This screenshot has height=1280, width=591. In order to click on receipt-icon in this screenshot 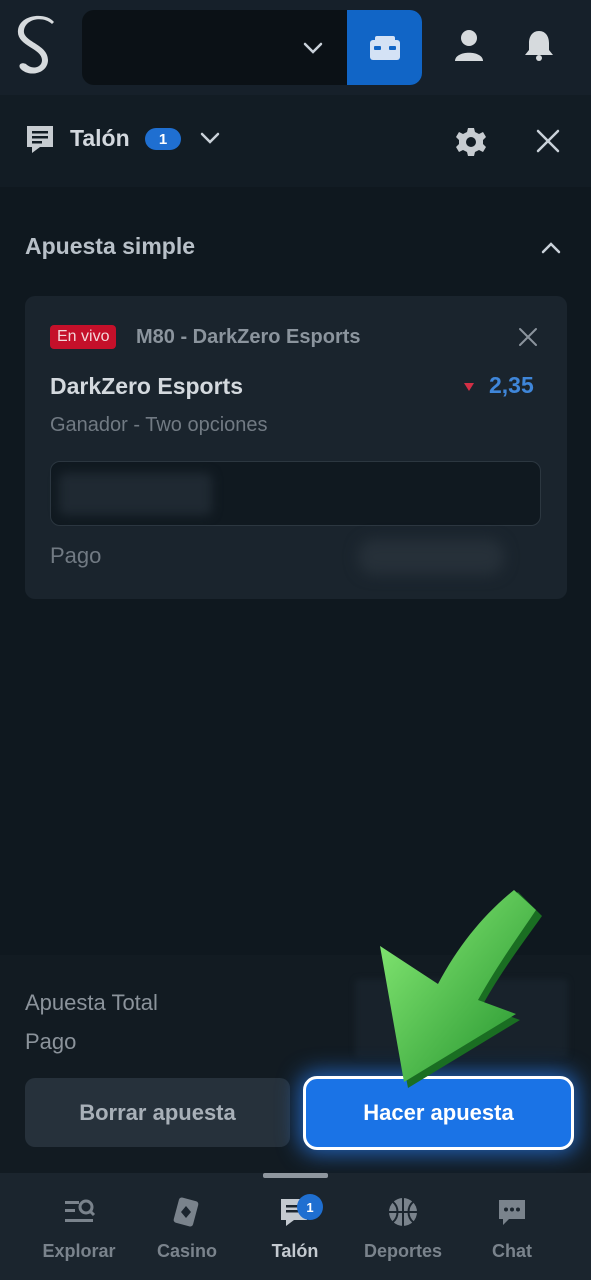, I will do `click(40, 139)`.